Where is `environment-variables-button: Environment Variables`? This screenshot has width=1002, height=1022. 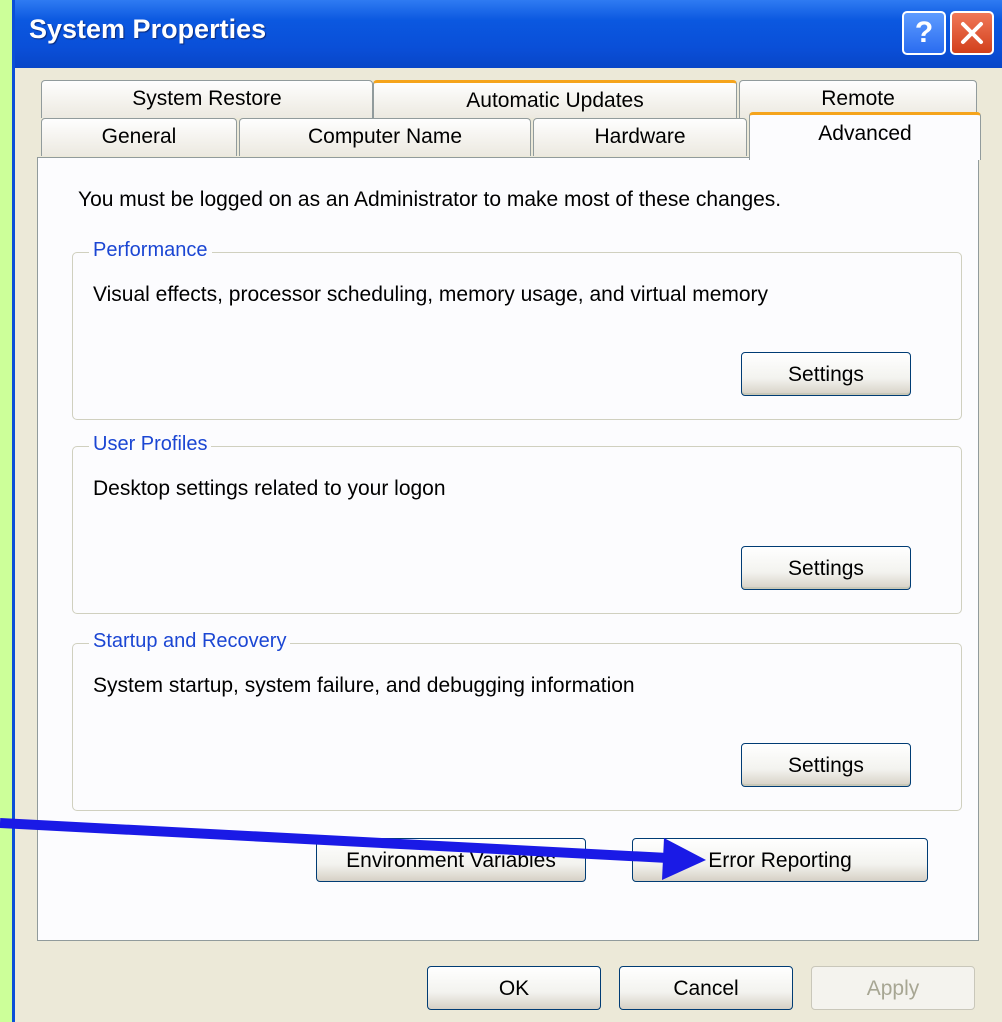
environment-variables-button: Environment Variables is located at coordinates (451, 860).